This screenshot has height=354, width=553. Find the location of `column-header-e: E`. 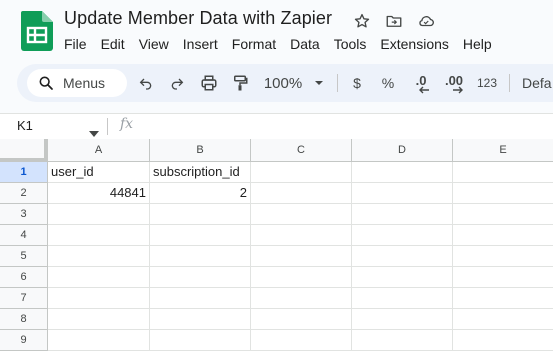

column-header-e: E is located at coordinates (503, 150).